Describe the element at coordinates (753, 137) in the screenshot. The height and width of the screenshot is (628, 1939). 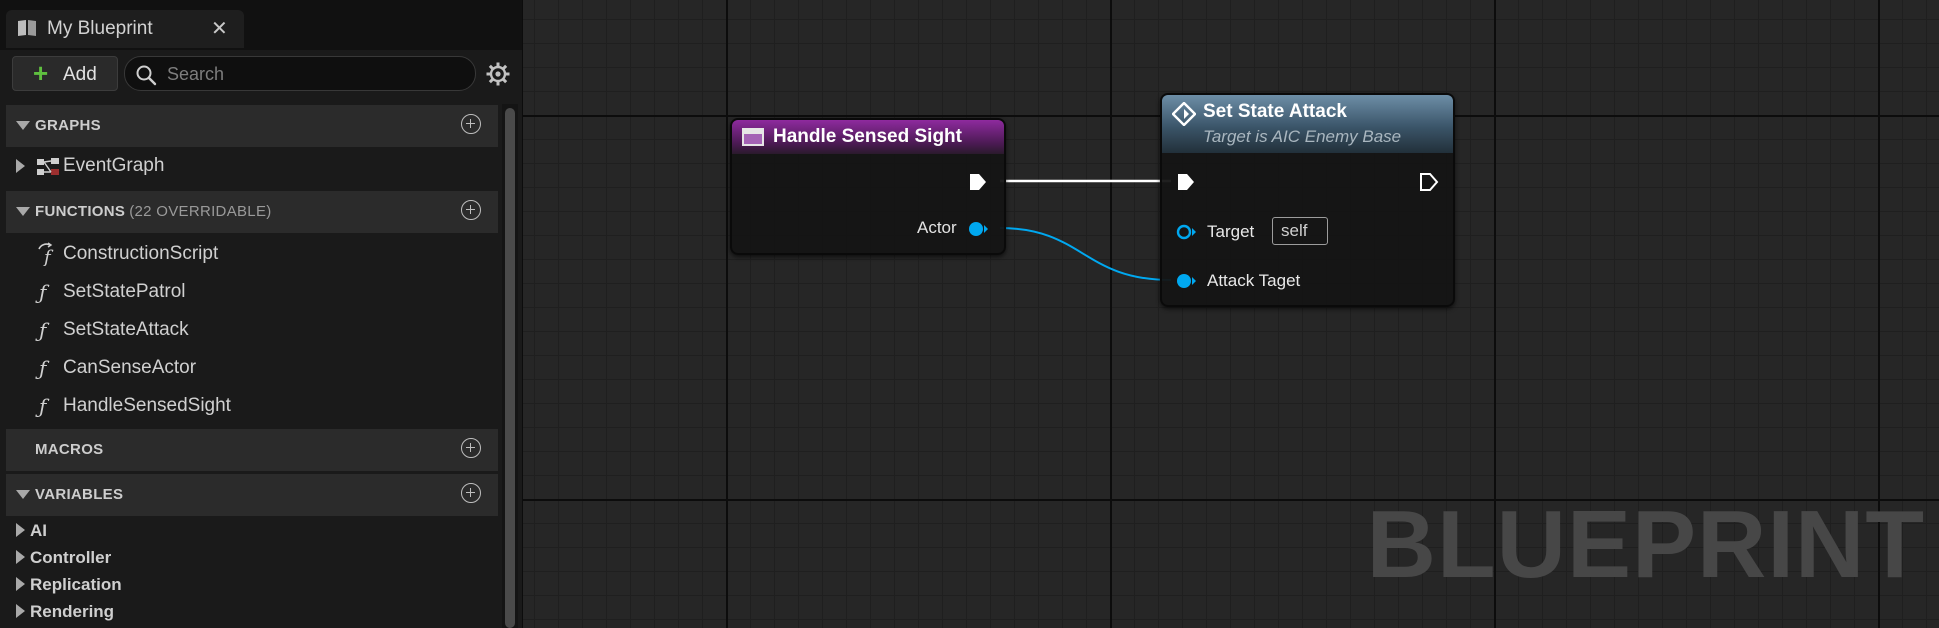
I see `event-icon` at that location.